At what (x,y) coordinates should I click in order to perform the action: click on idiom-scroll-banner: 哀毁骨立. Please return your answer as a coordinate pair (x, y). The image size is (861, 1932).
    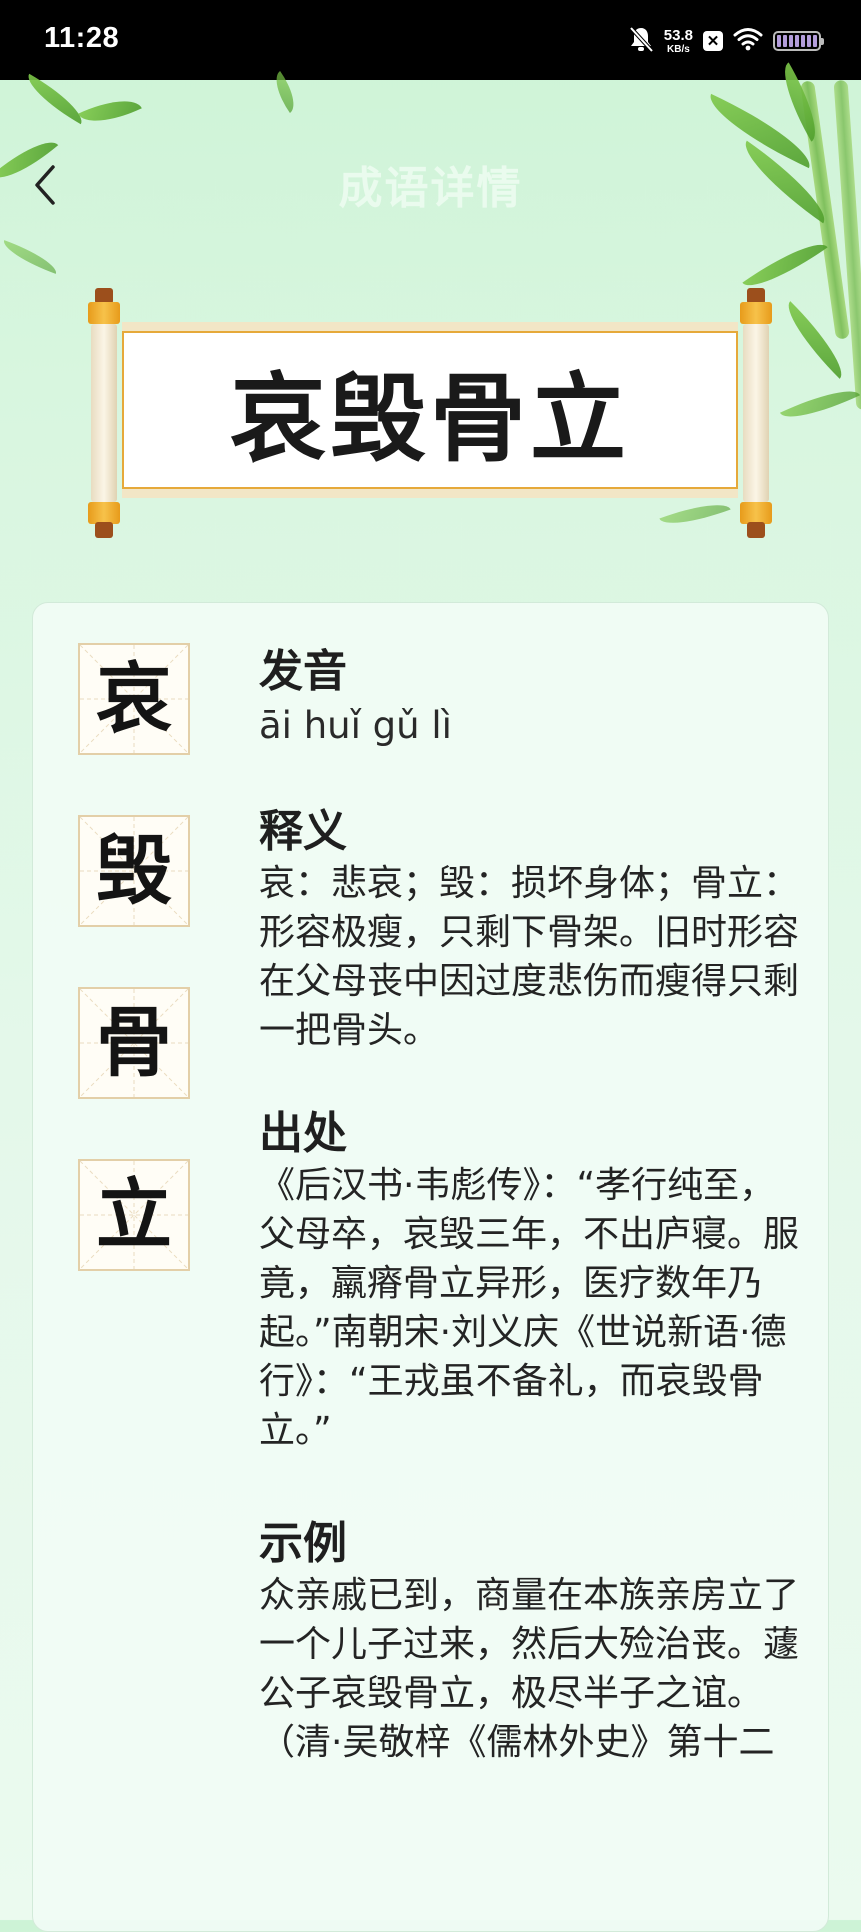
    Looking at the image, I should click on (430, 413).